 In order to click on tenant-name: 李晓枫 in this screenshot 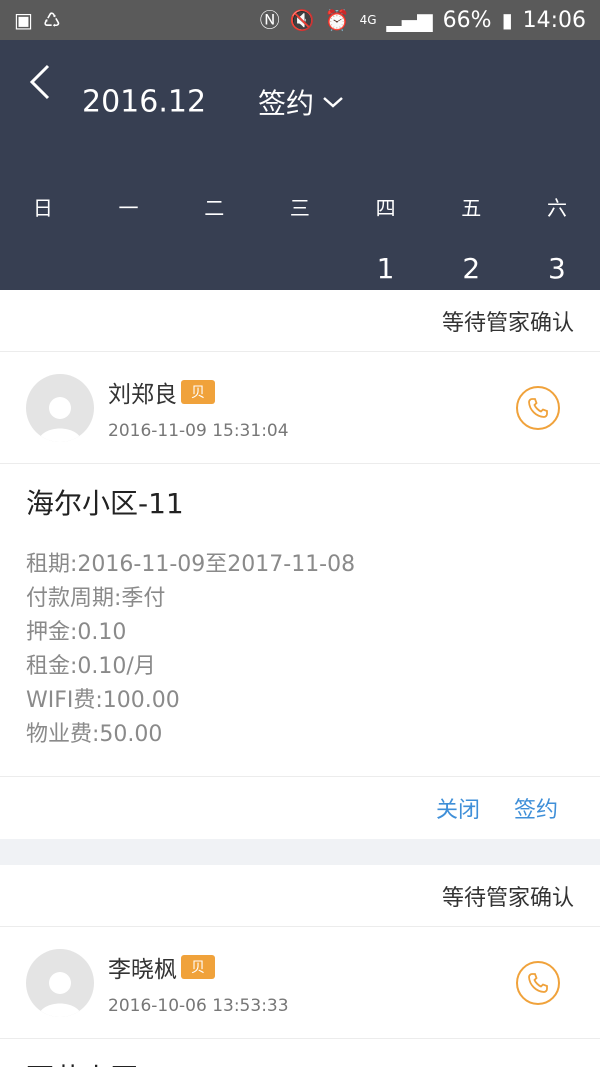, I will do `click(142, 969)`.